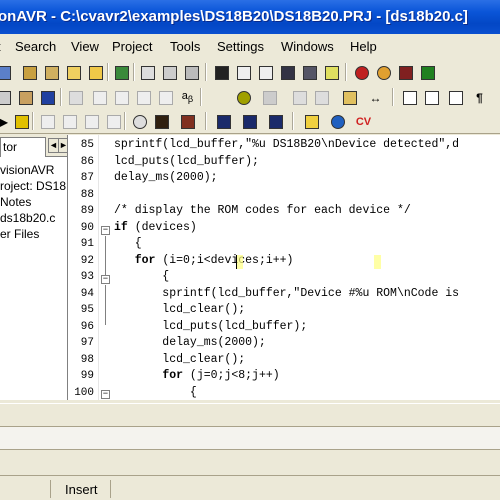 The height and width of the screenshot is (500, 500). What do you see at coordinates (121, 72) in the screenshot?
I see `books-icon` at bounding box center [121, 72].